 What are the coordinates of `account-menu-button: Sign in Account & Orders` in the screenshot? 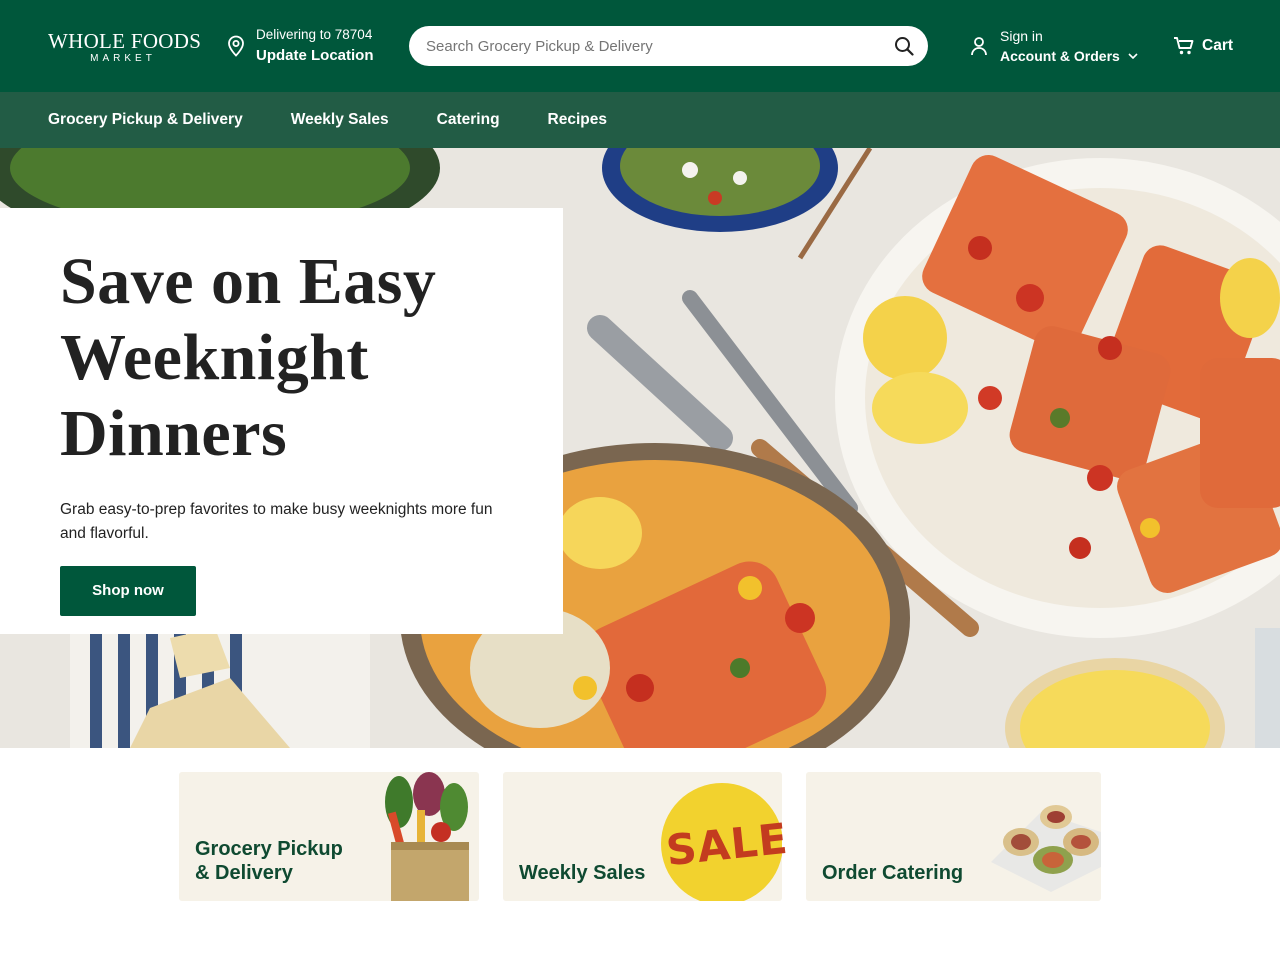 It's located at (1054, 46).